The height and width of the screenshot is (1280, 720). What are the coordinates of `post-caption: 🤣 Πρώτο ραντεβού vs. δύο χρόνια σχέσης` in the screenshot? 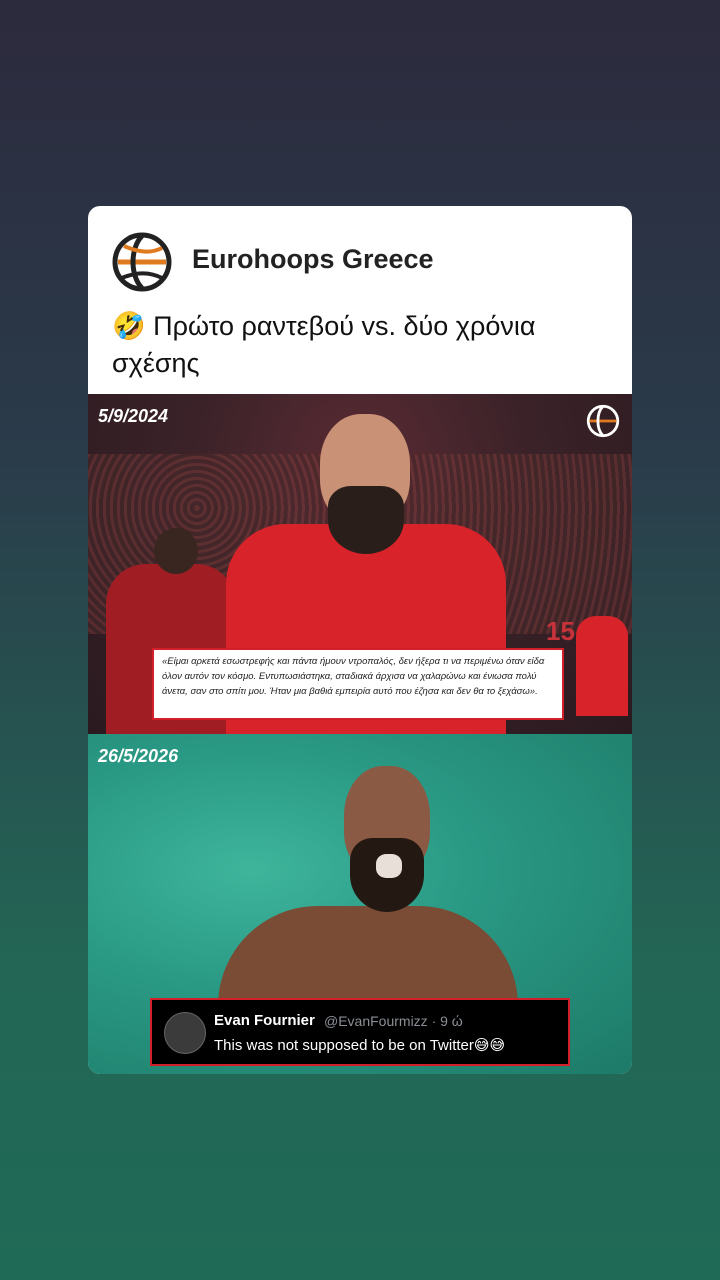 It's located at (362, 344).